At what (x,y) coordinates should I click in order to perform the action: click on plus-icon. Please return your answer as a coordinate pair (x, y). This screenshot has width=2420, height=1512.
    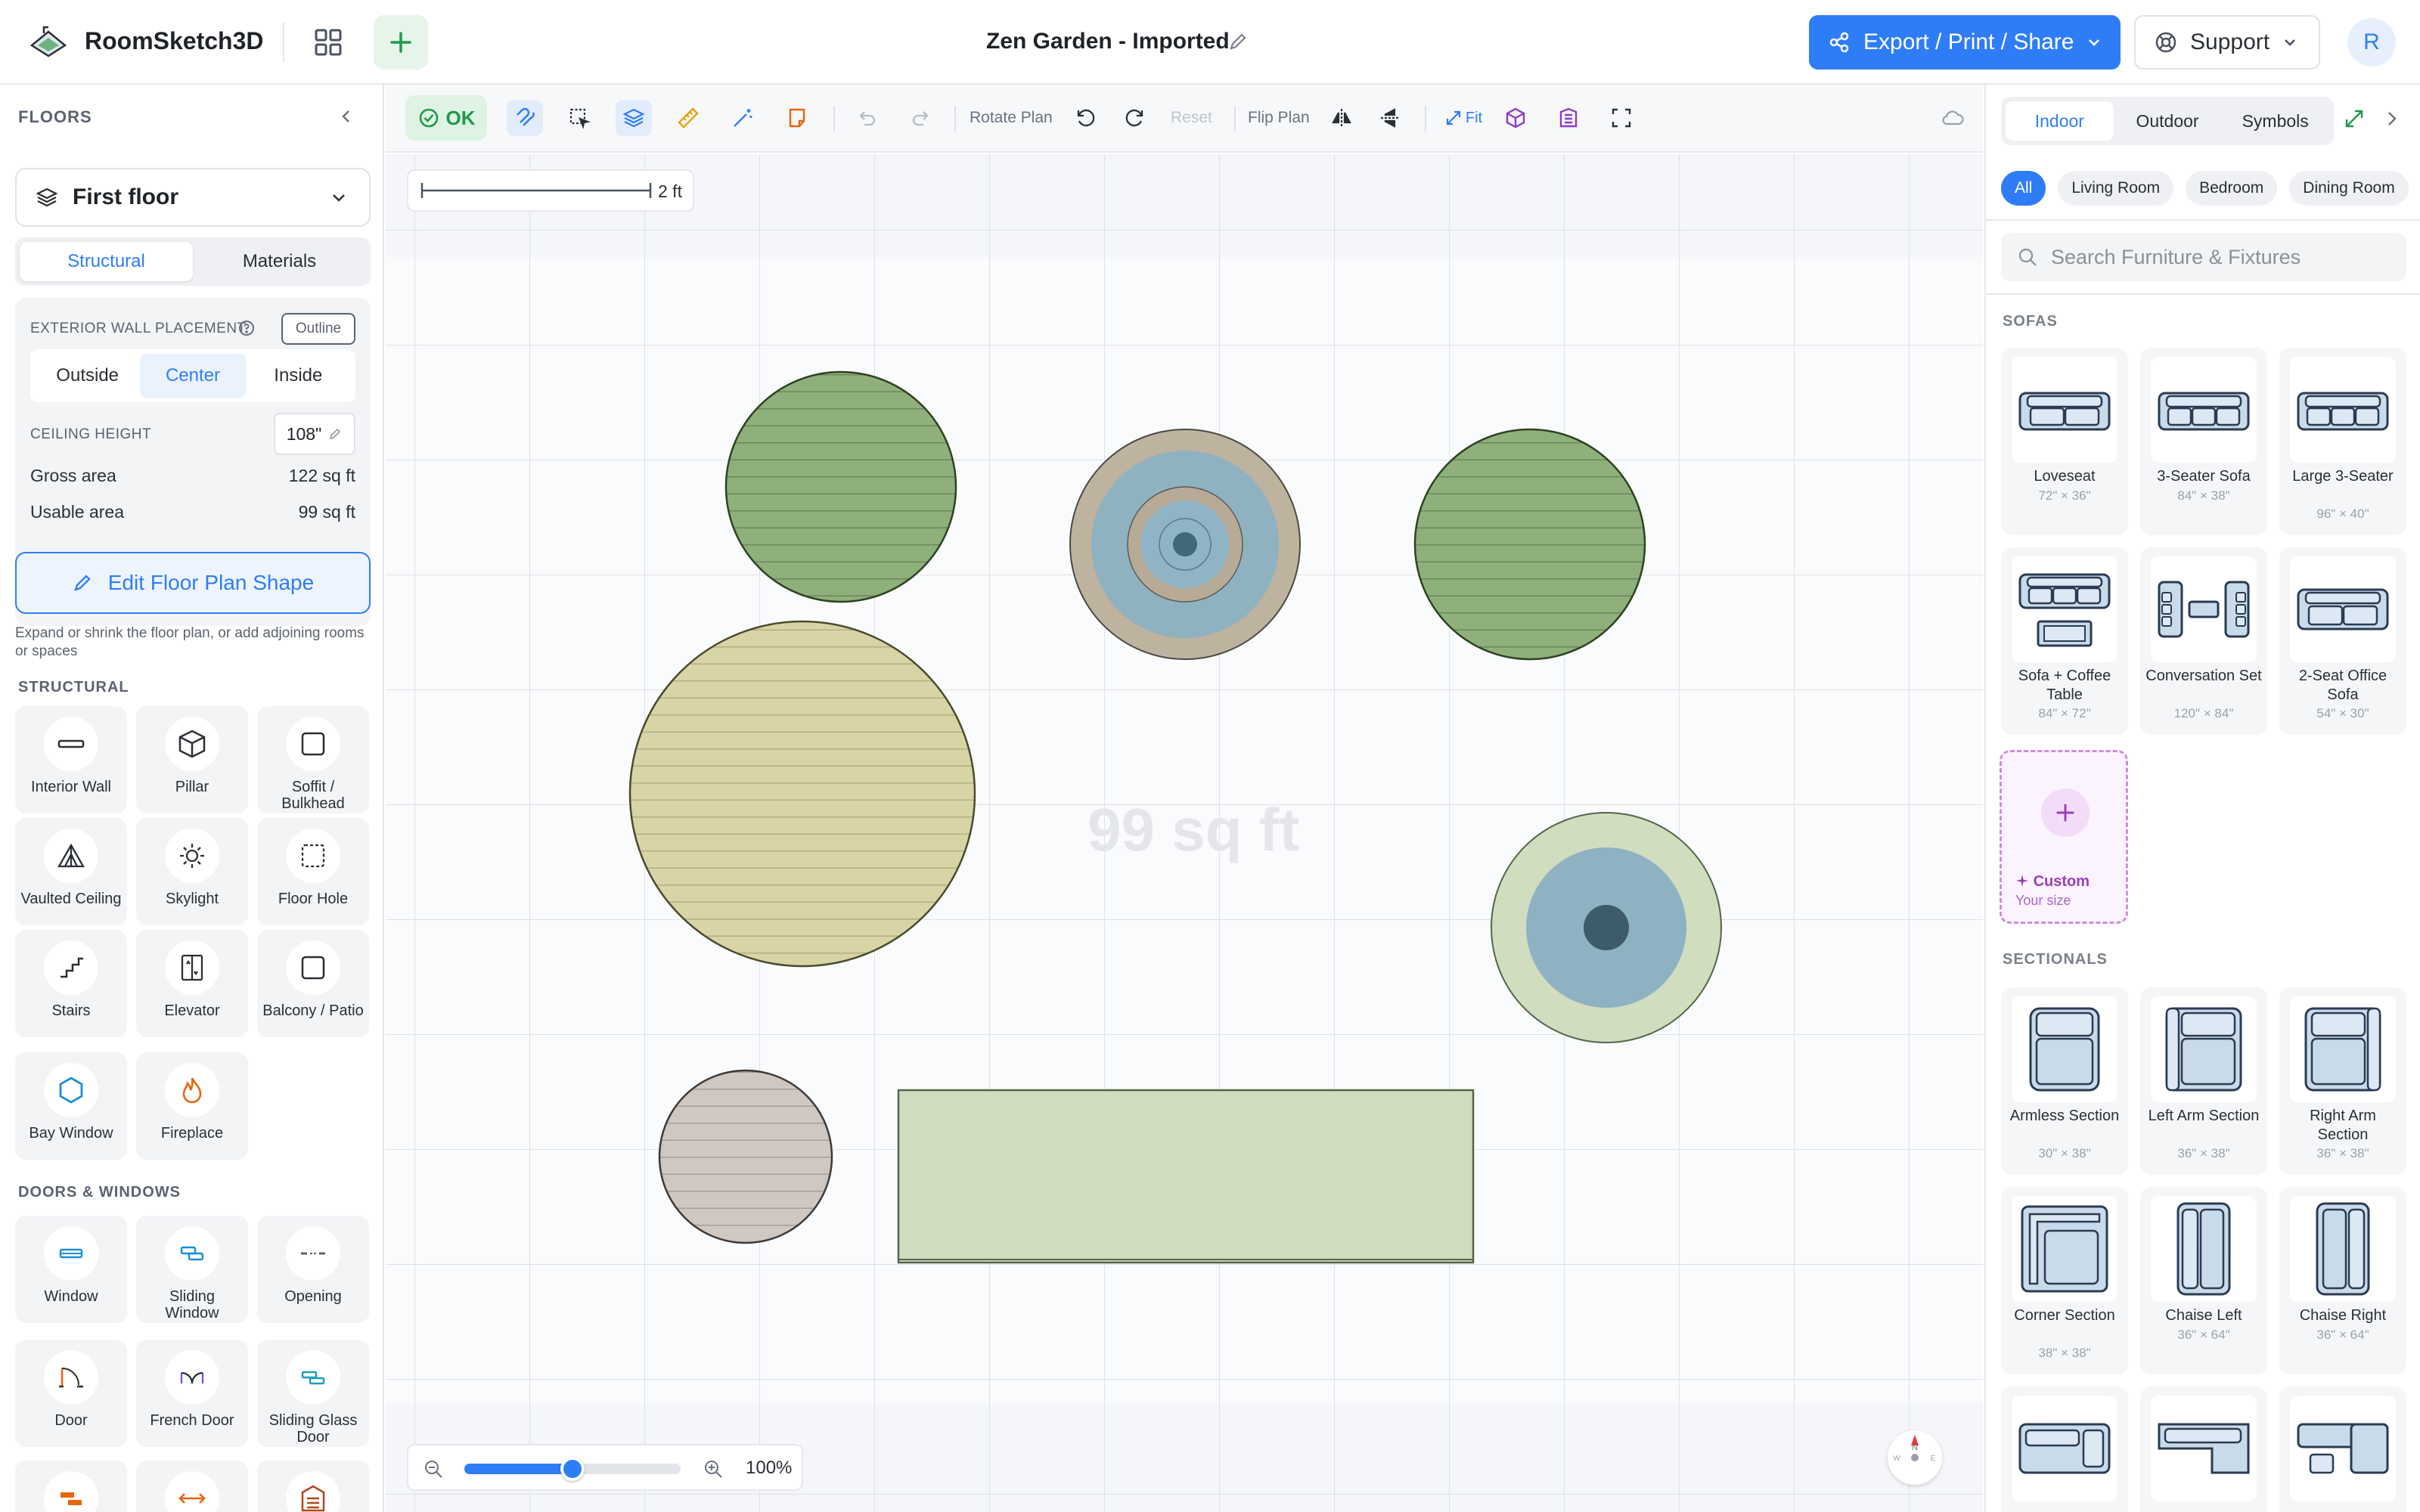
    Looking at the image, I should click on (401, 42).